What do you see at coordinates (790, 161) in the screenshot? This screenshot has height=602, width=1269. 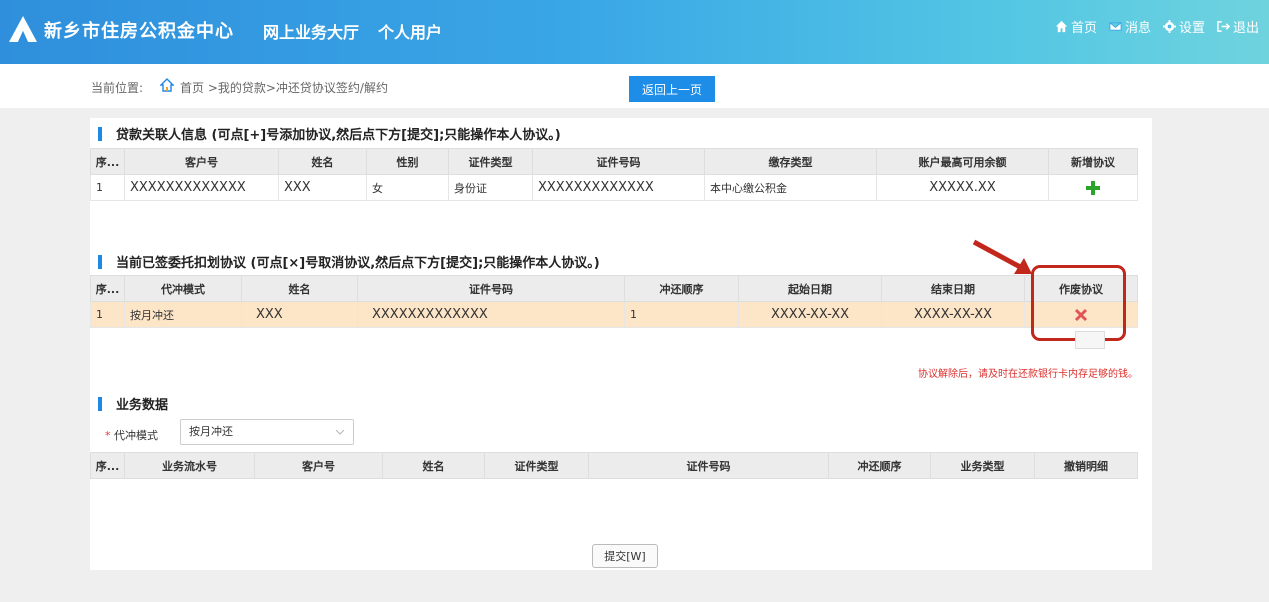 I see `col-header: 缴存类型` at bounding box center [790, 161].